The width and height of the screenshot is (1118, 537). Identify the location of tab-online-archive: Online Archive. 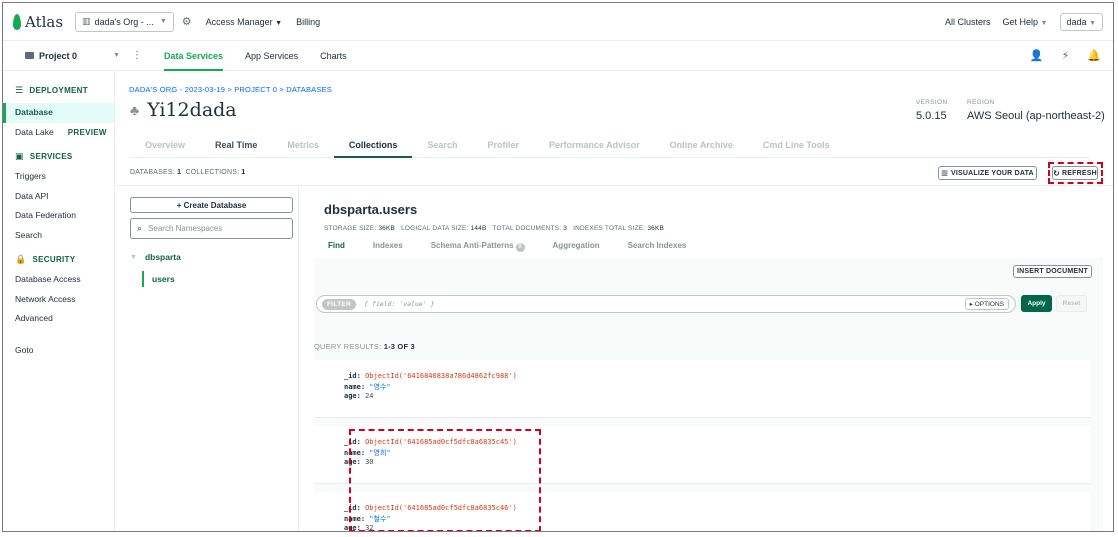
(701, 148).